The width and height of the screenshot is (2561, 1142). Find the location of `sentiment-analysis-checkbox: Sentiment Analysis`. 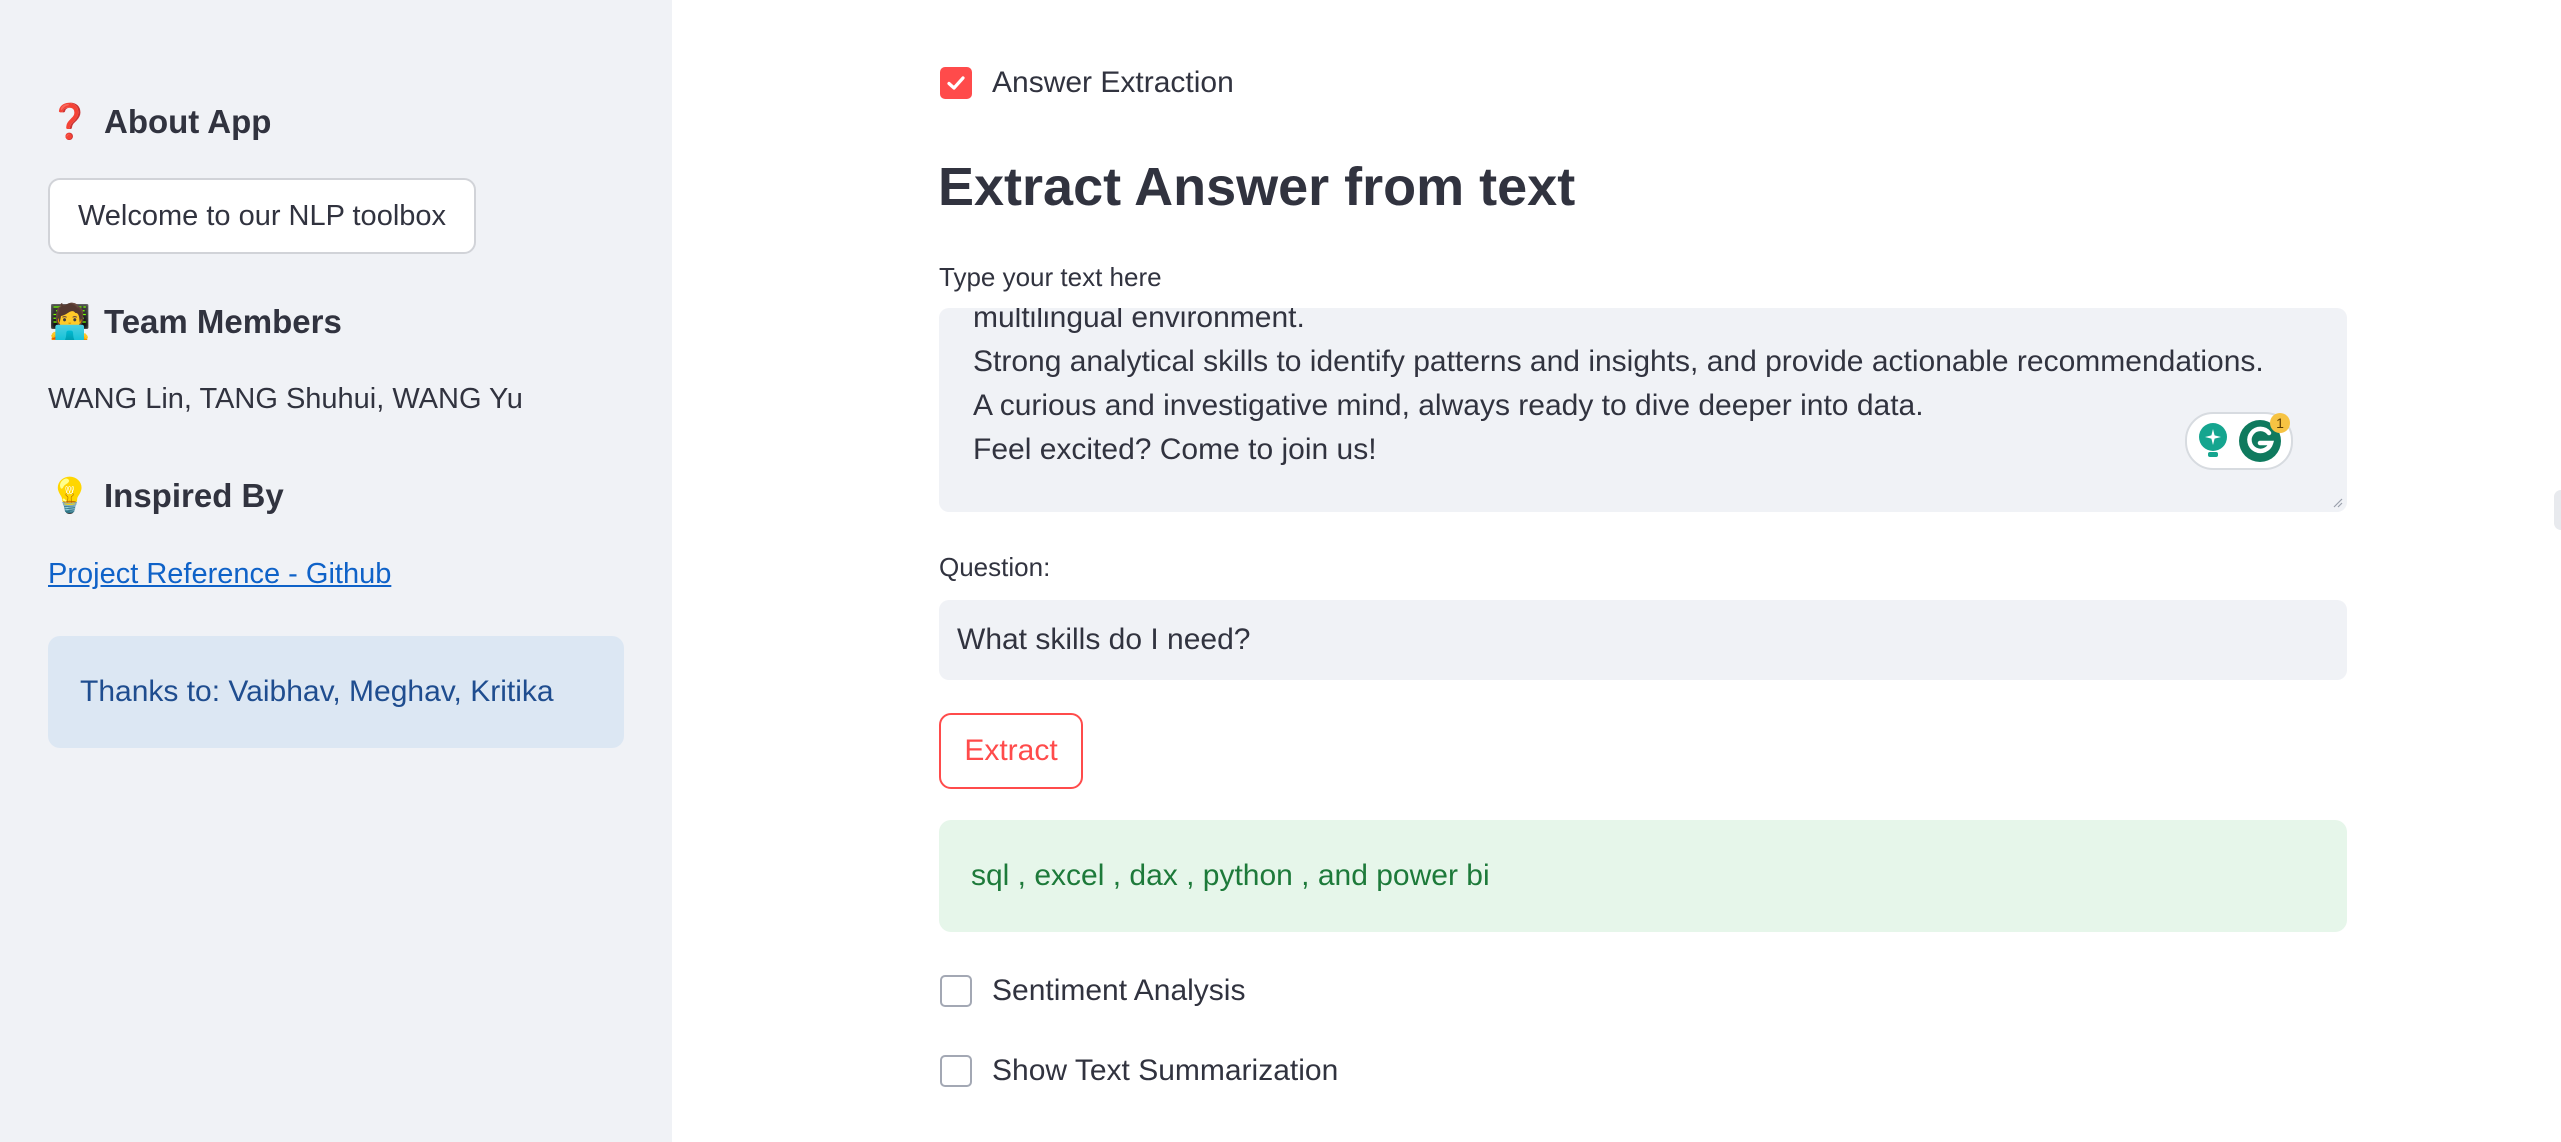

sentiment-analysis-checkbox: Sentiment Analysis is located at coordinates (1092, 991).